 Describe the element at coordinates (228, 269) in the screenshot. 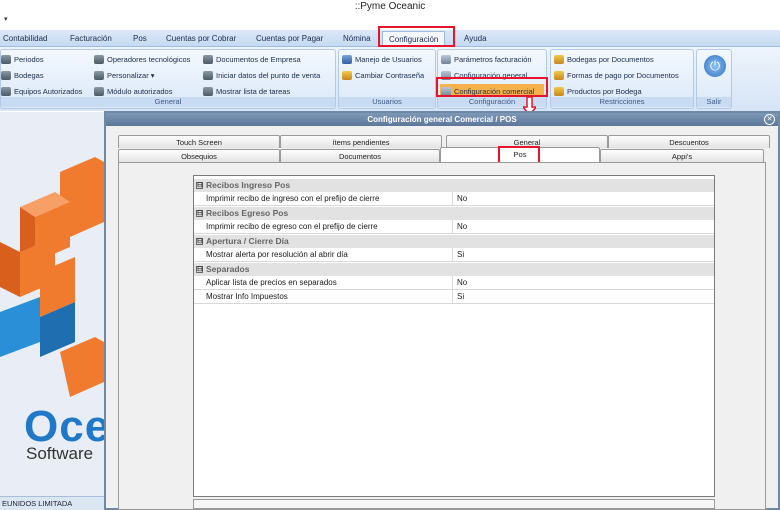

I see `category-label: Separados` at that location.